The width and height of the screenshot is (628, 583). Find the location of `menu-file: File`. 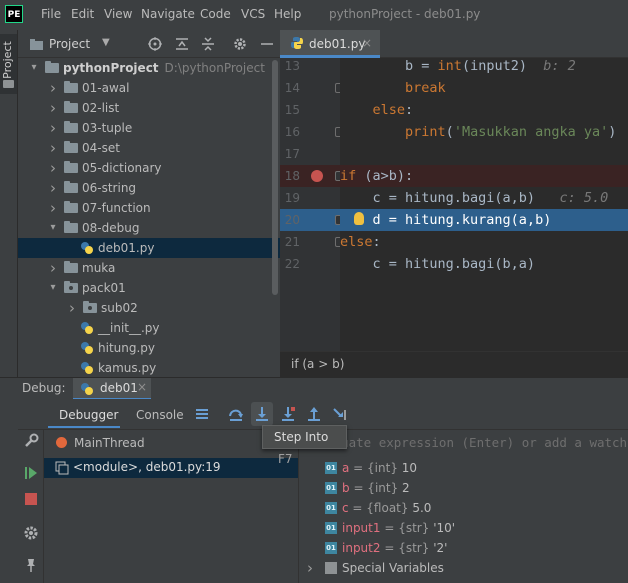

menu-file: File is located at coordinates (51, 14).